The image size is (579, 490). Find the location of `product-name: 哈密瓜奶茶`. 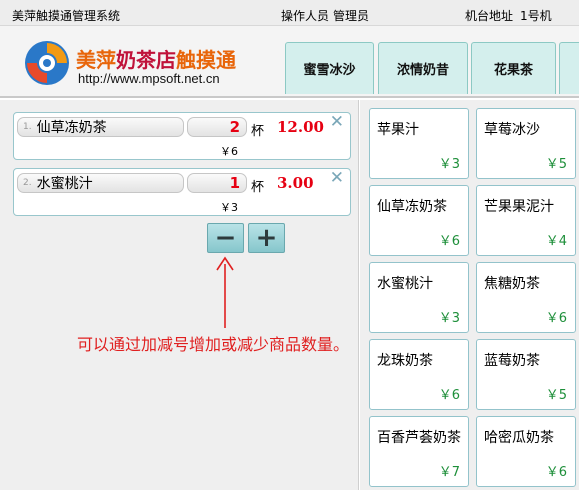

product-name: 哈密瓜奶茶 is located at coordinates (519, 438).